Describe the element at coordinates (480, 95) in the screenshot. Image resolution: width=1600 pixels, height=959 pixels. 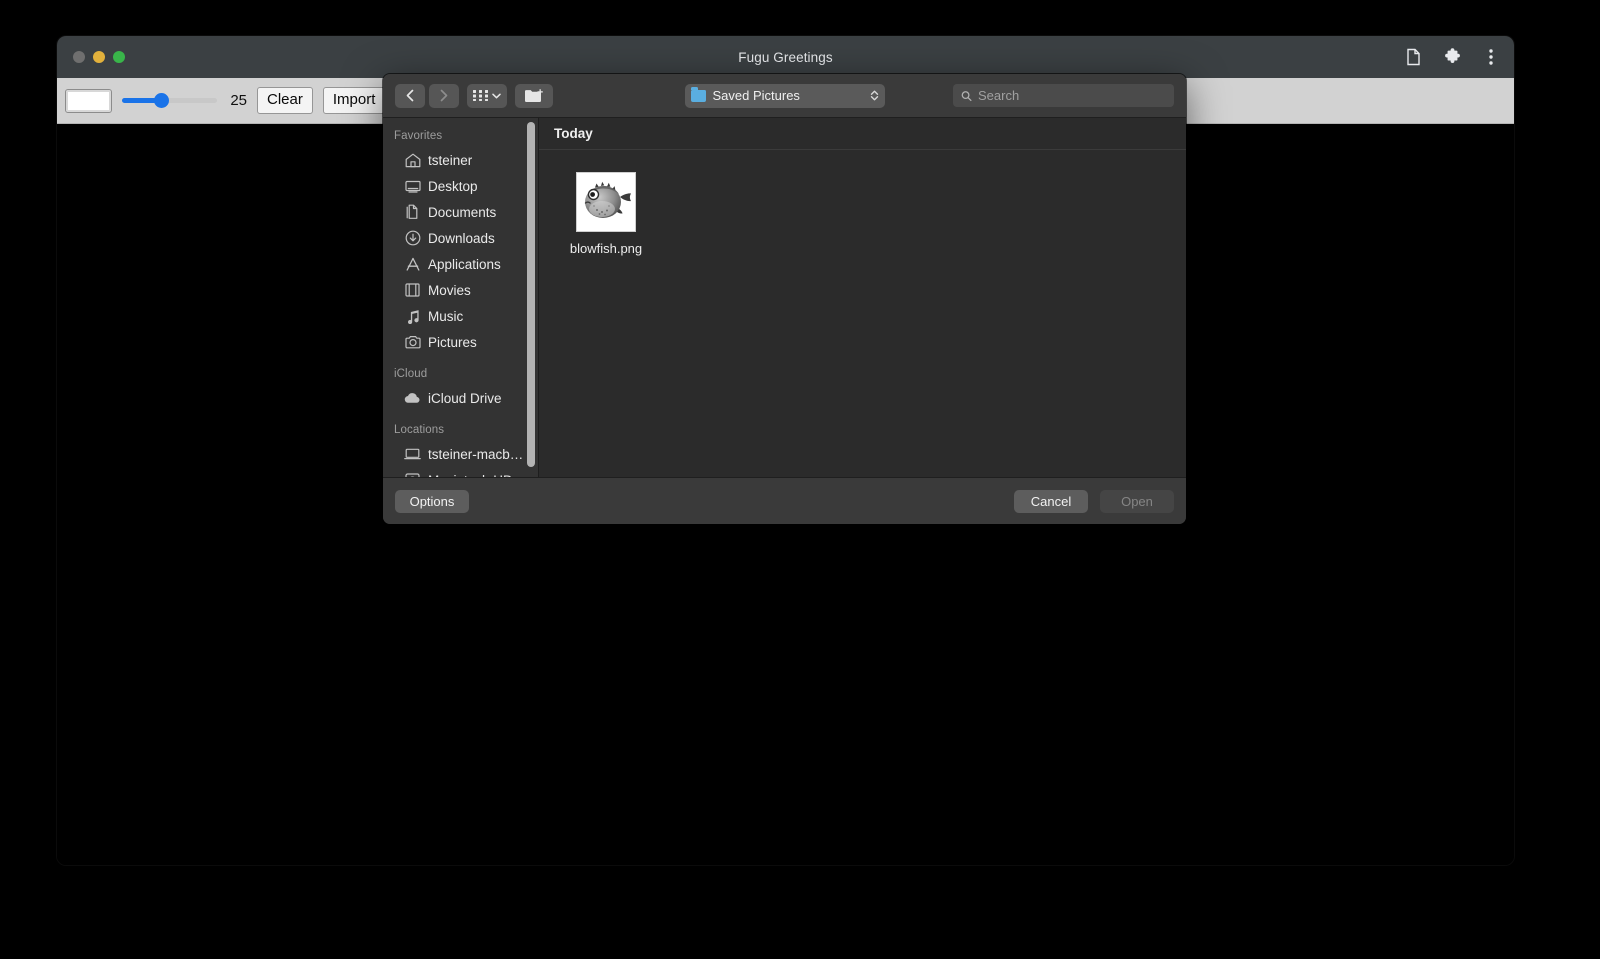
I see `grid-icon` at that location.